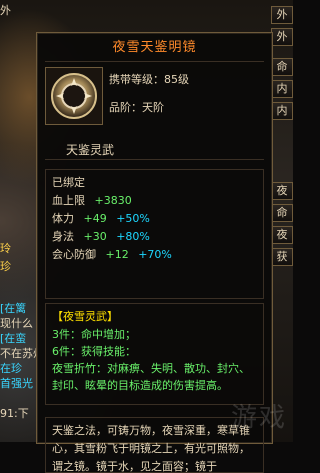 Image resolution: width=320 pixels, height=473 pixels. I want to click on carry-level: 携带等级：85级, so click(149, 79).